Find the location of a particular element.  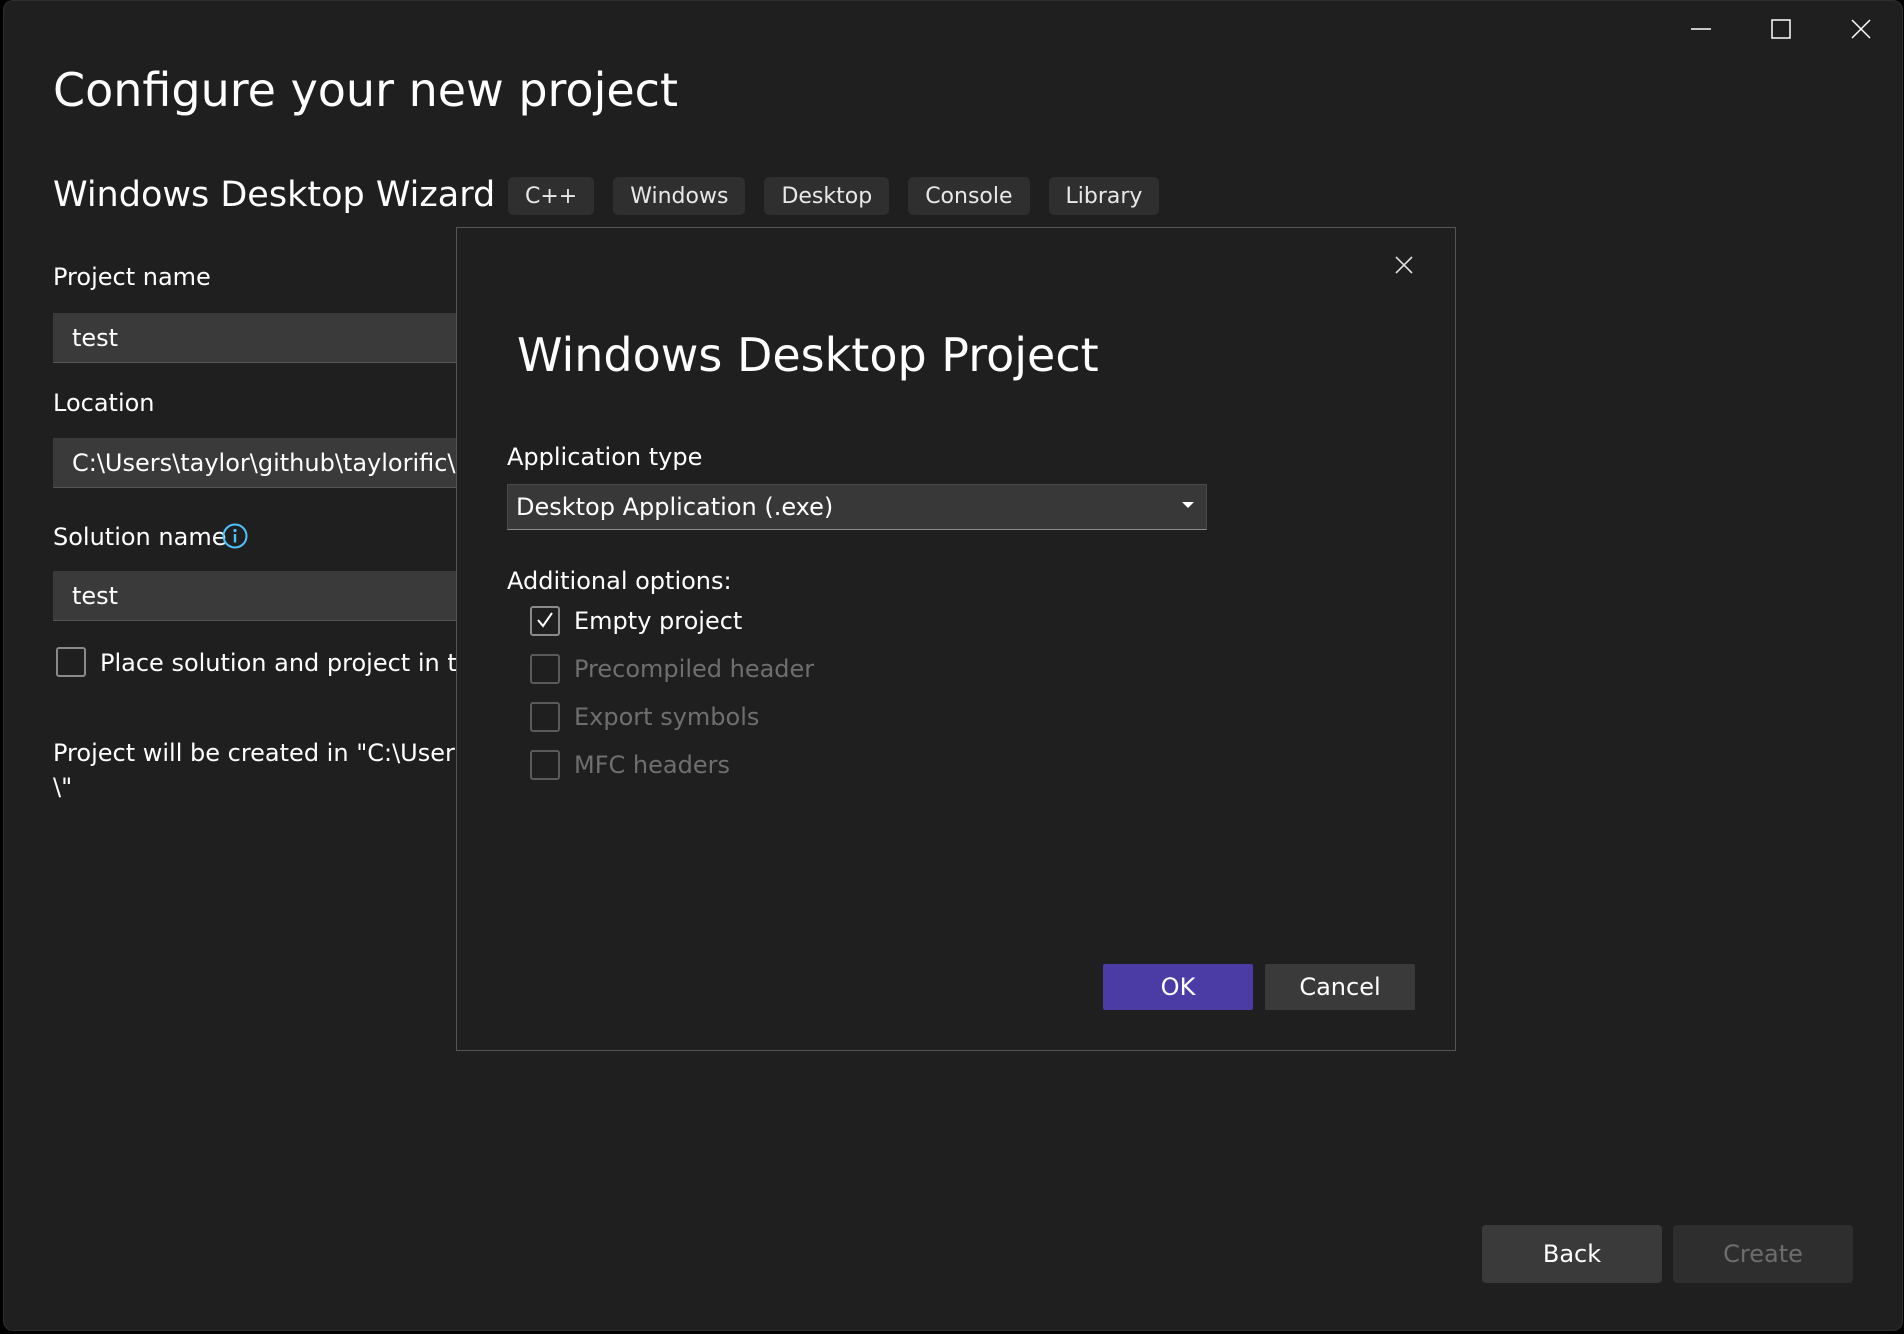

minimize-button is located at coordinates (1701, 29).